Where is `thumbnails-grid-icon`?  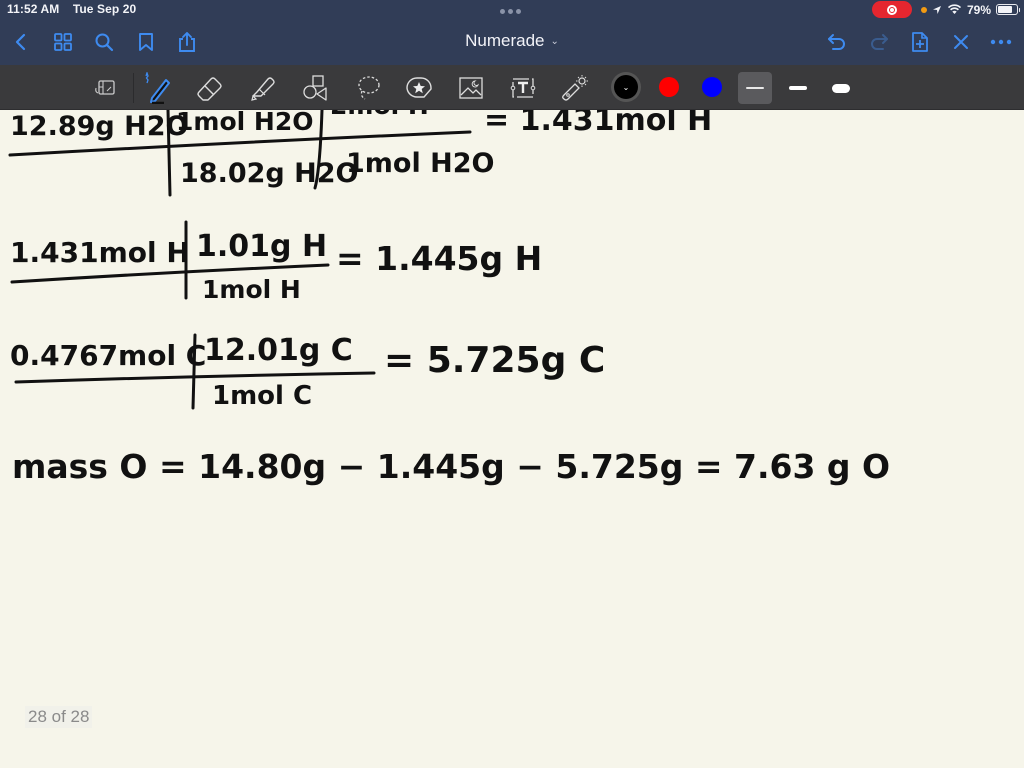 thumbnails-grid-icon is located at coordinates (63, 42).